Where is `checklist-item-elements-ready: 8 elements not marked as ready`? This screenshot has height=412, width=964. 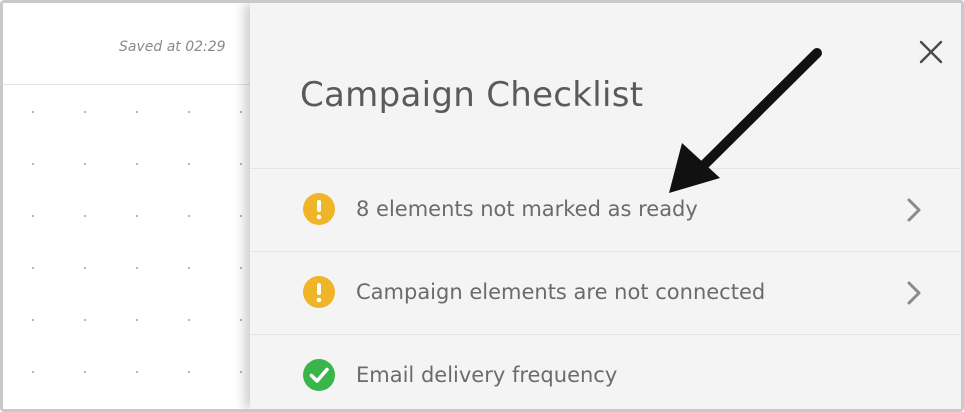
checklist-item-elements-ready: 8 elements not marked as ready is located at coordinates (605, 209).